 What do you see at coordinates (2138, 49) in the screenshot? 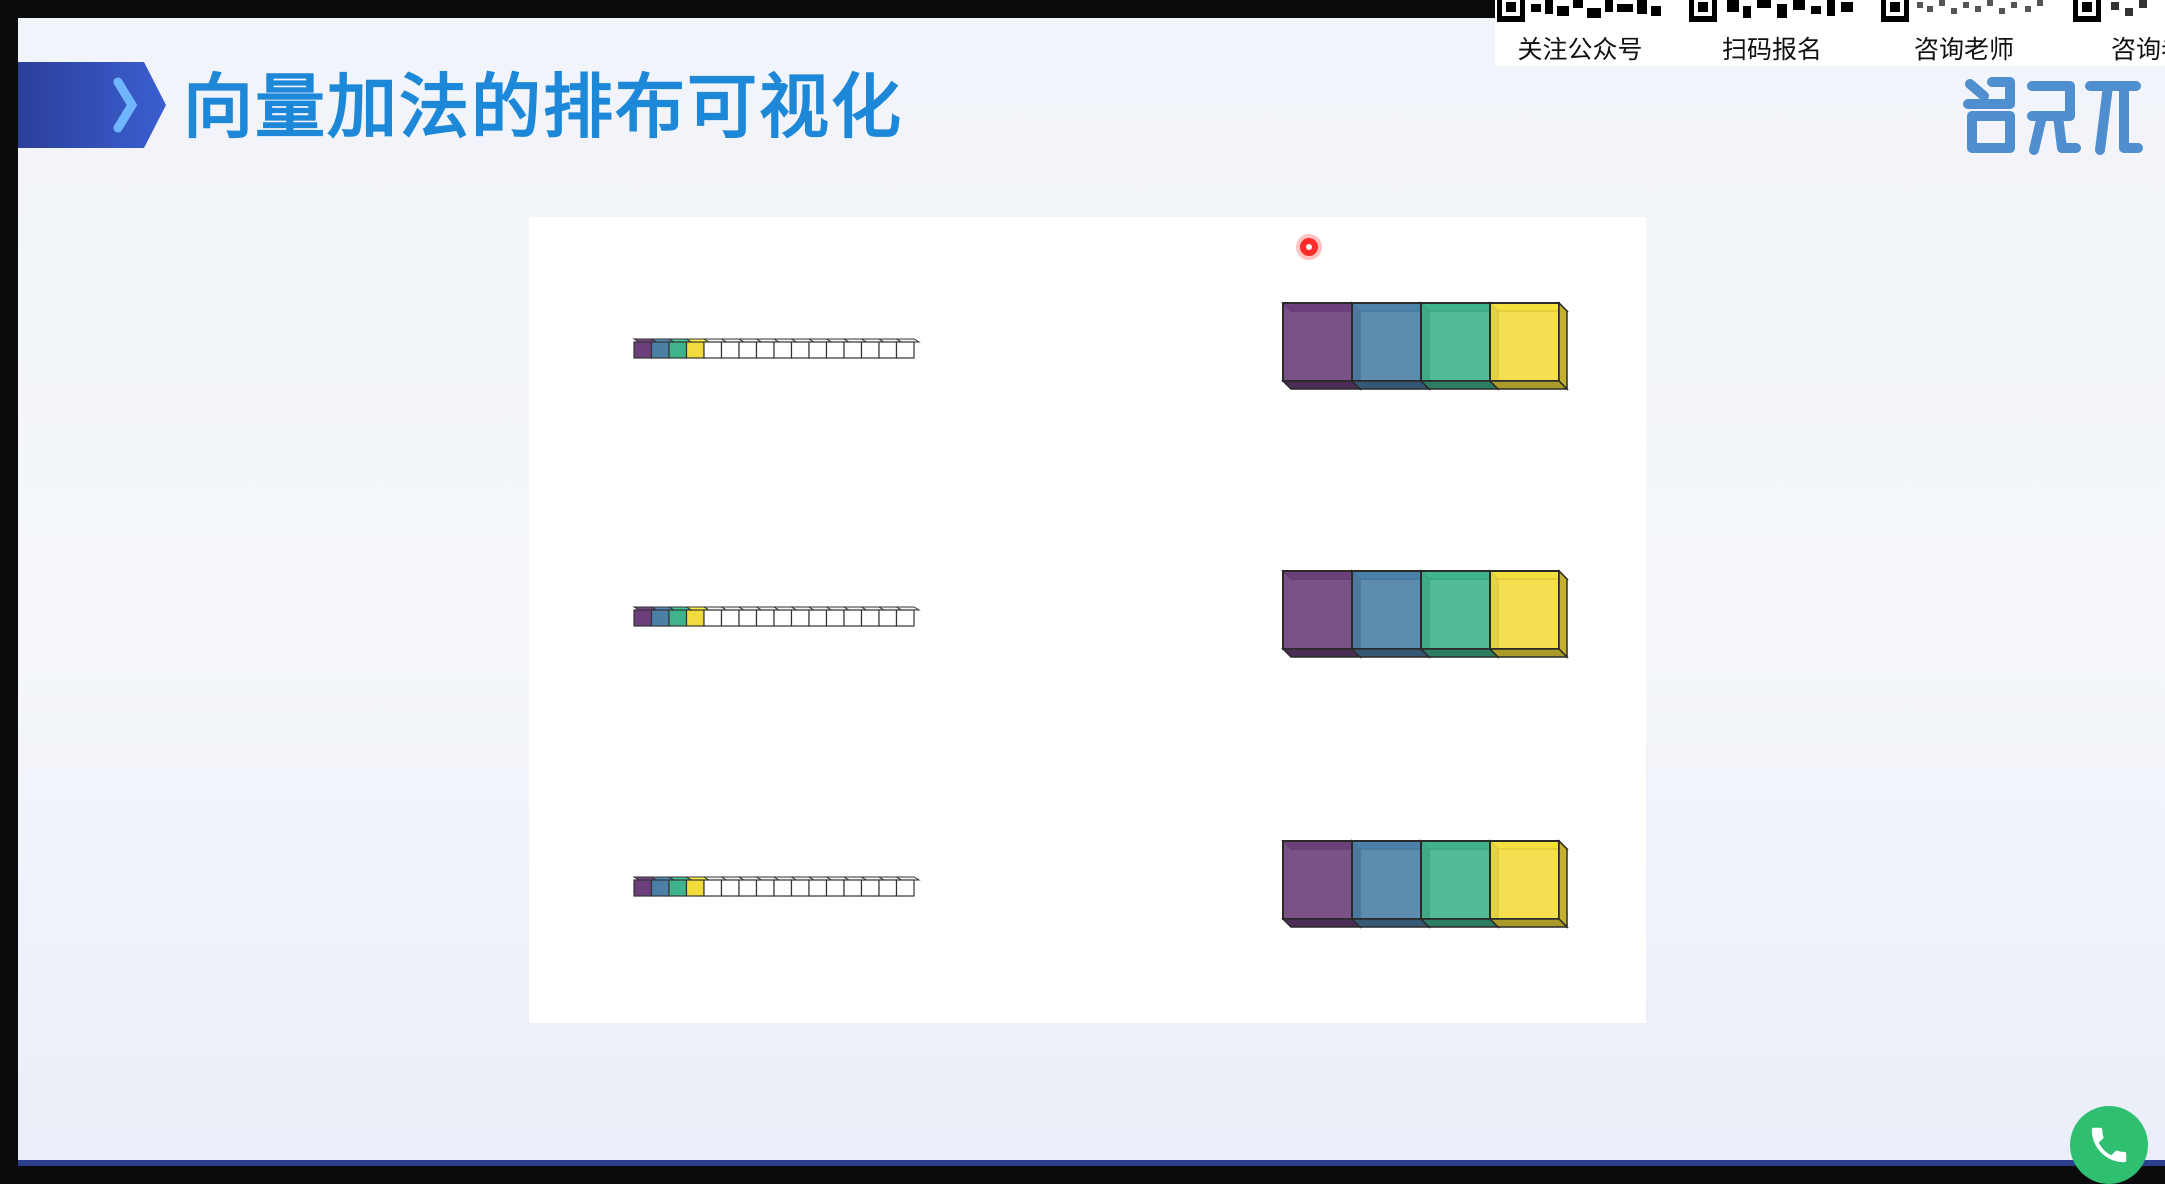
I see `qr-label-consult-2: 咨询老` at bounding box center [2138, 49].